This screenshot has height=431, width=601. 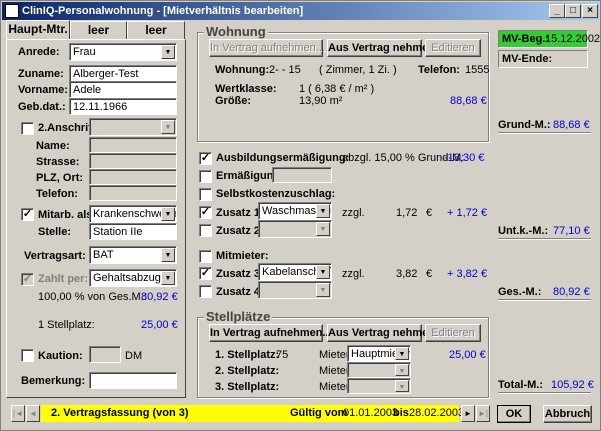 What do you see at coordinates (53, 146) in the screenshot?
I see `name-label: Name:` at bounding box center [53, 146].